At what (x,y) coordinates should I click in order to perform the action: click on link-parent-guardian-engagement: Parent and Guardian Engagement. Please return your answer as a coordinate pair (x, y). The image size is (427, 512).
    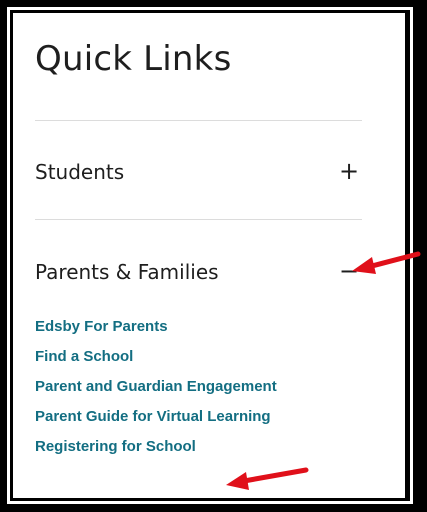
    Looking at the image, I should click on (156, 386).